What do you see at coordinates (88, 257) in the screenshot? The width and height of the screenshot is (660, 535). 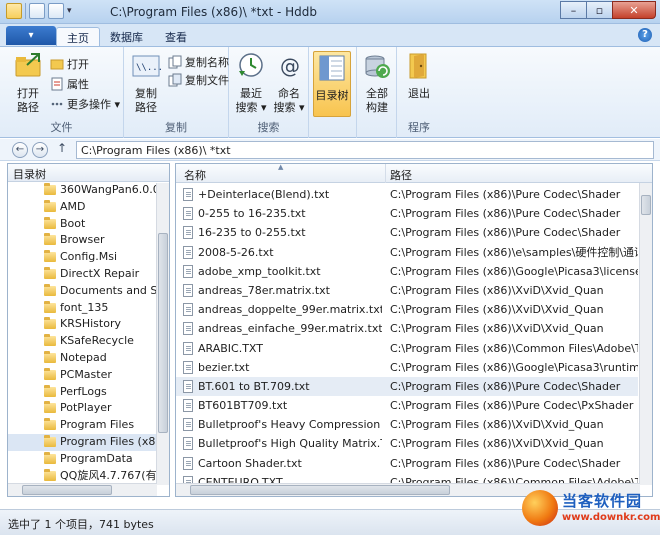 I see `tree-item: Config.Msi` at bounding box center [88, 257].